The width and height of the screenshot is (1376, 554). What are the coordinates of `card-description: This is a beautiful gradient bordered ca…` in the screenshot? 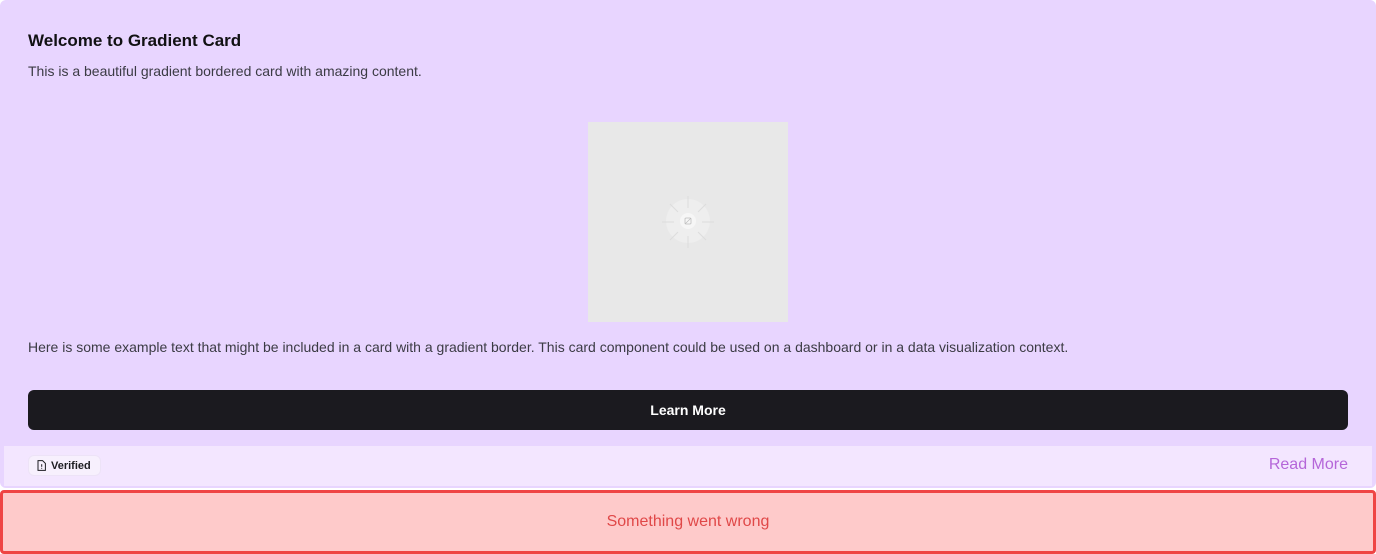 It's located at (225, 71).